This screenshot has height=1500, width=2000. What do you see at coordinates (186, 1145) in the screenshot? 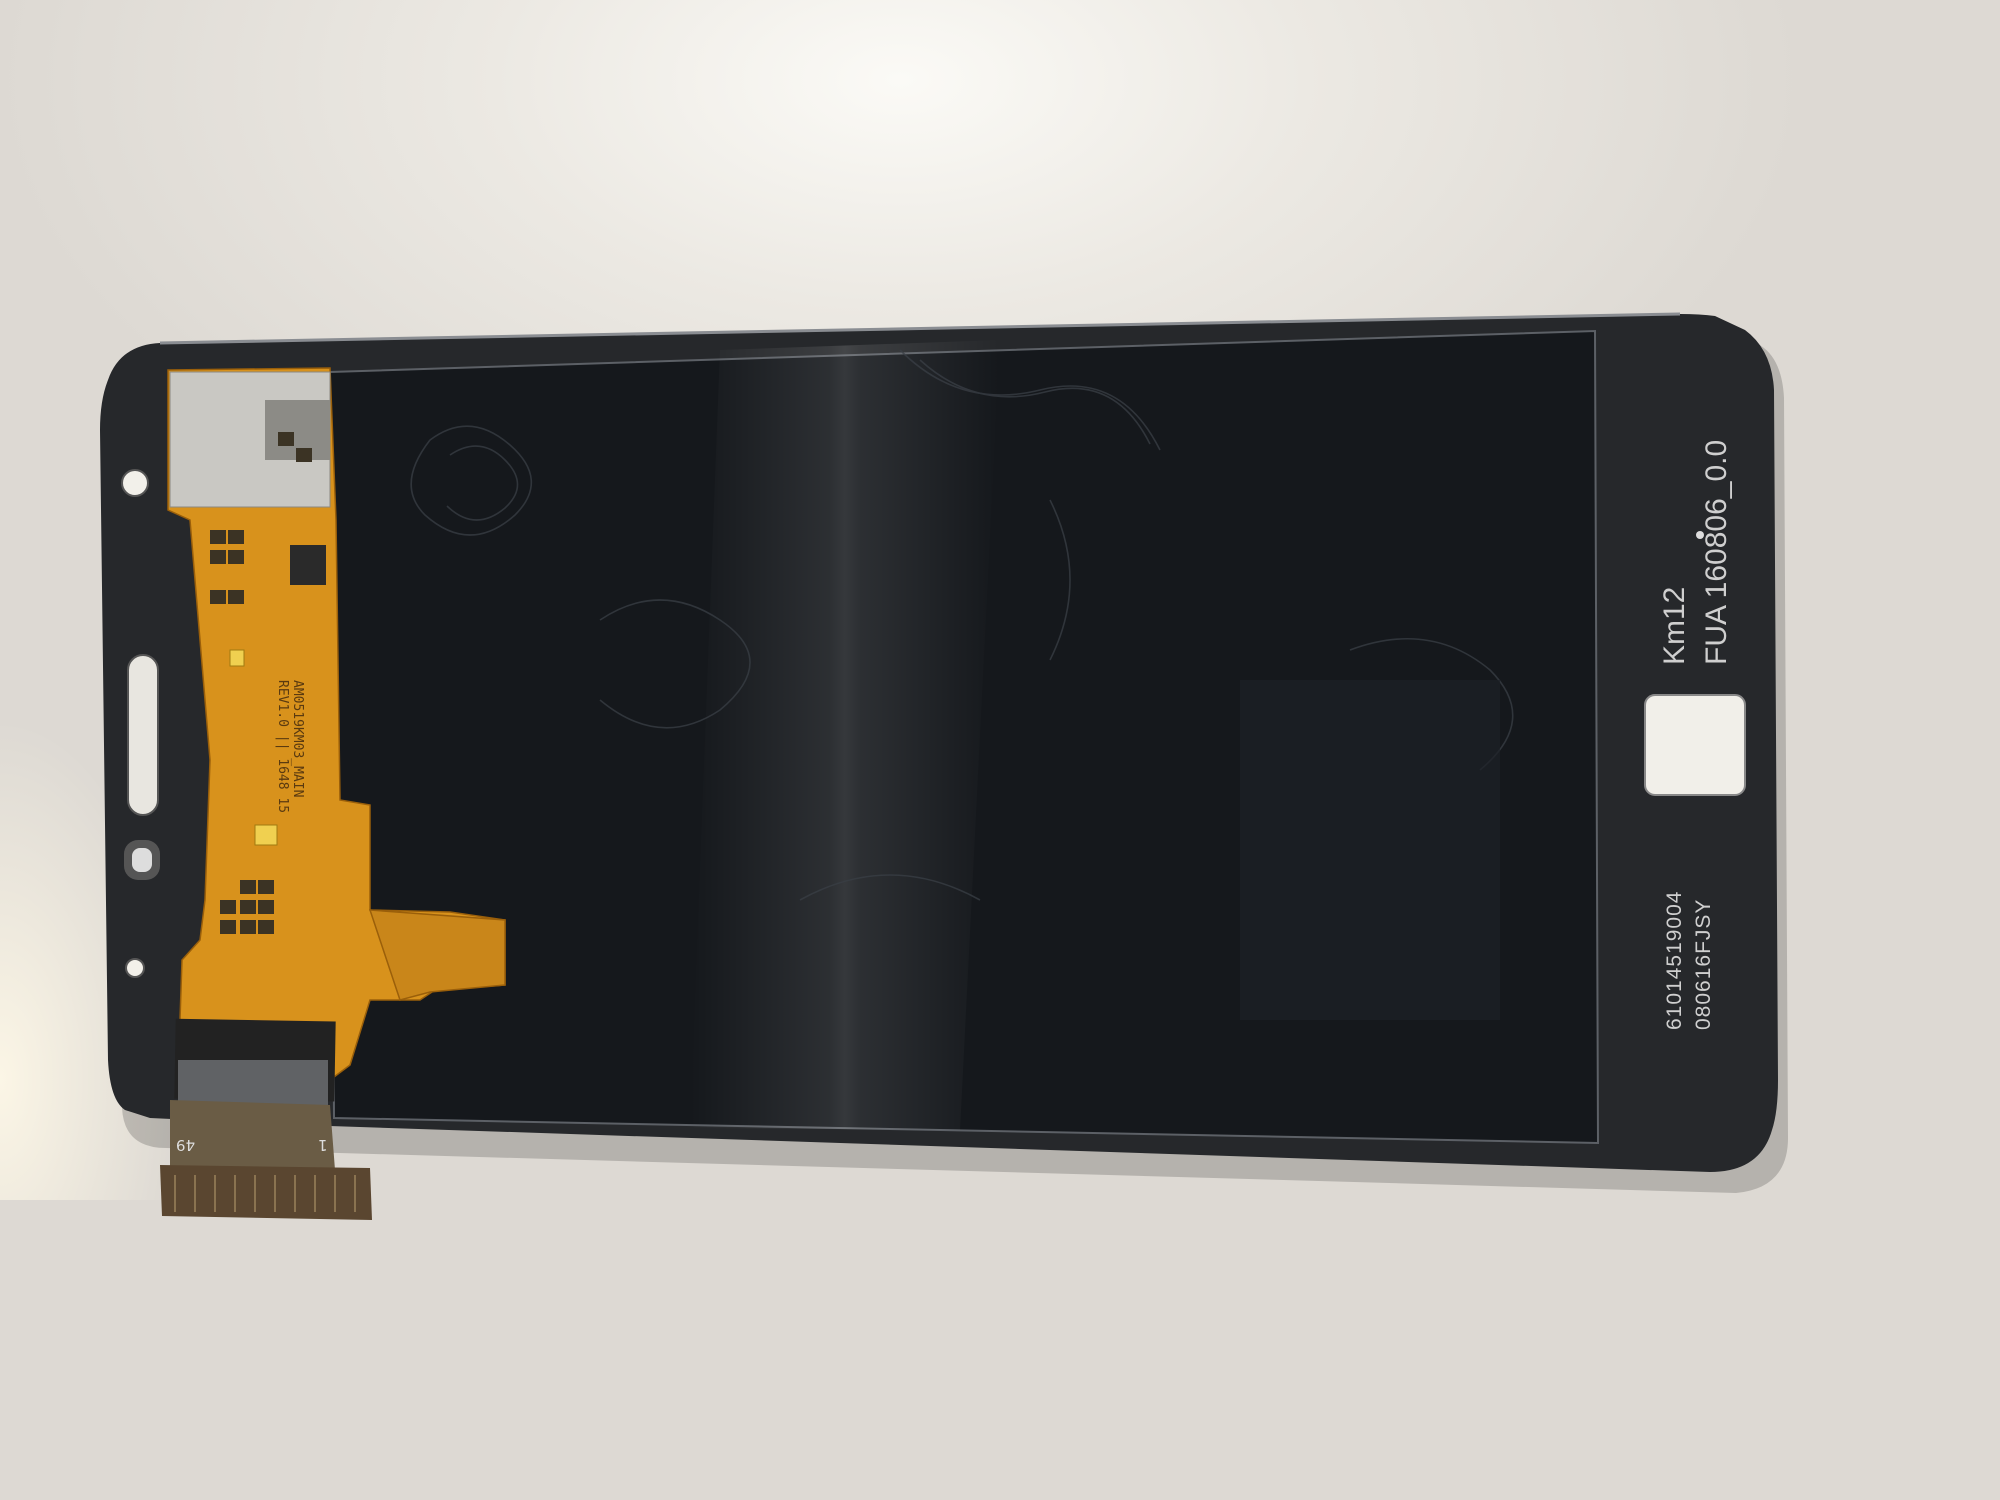
I see `connector-pin-end-label: 49` at bounding box center [186, 1145].